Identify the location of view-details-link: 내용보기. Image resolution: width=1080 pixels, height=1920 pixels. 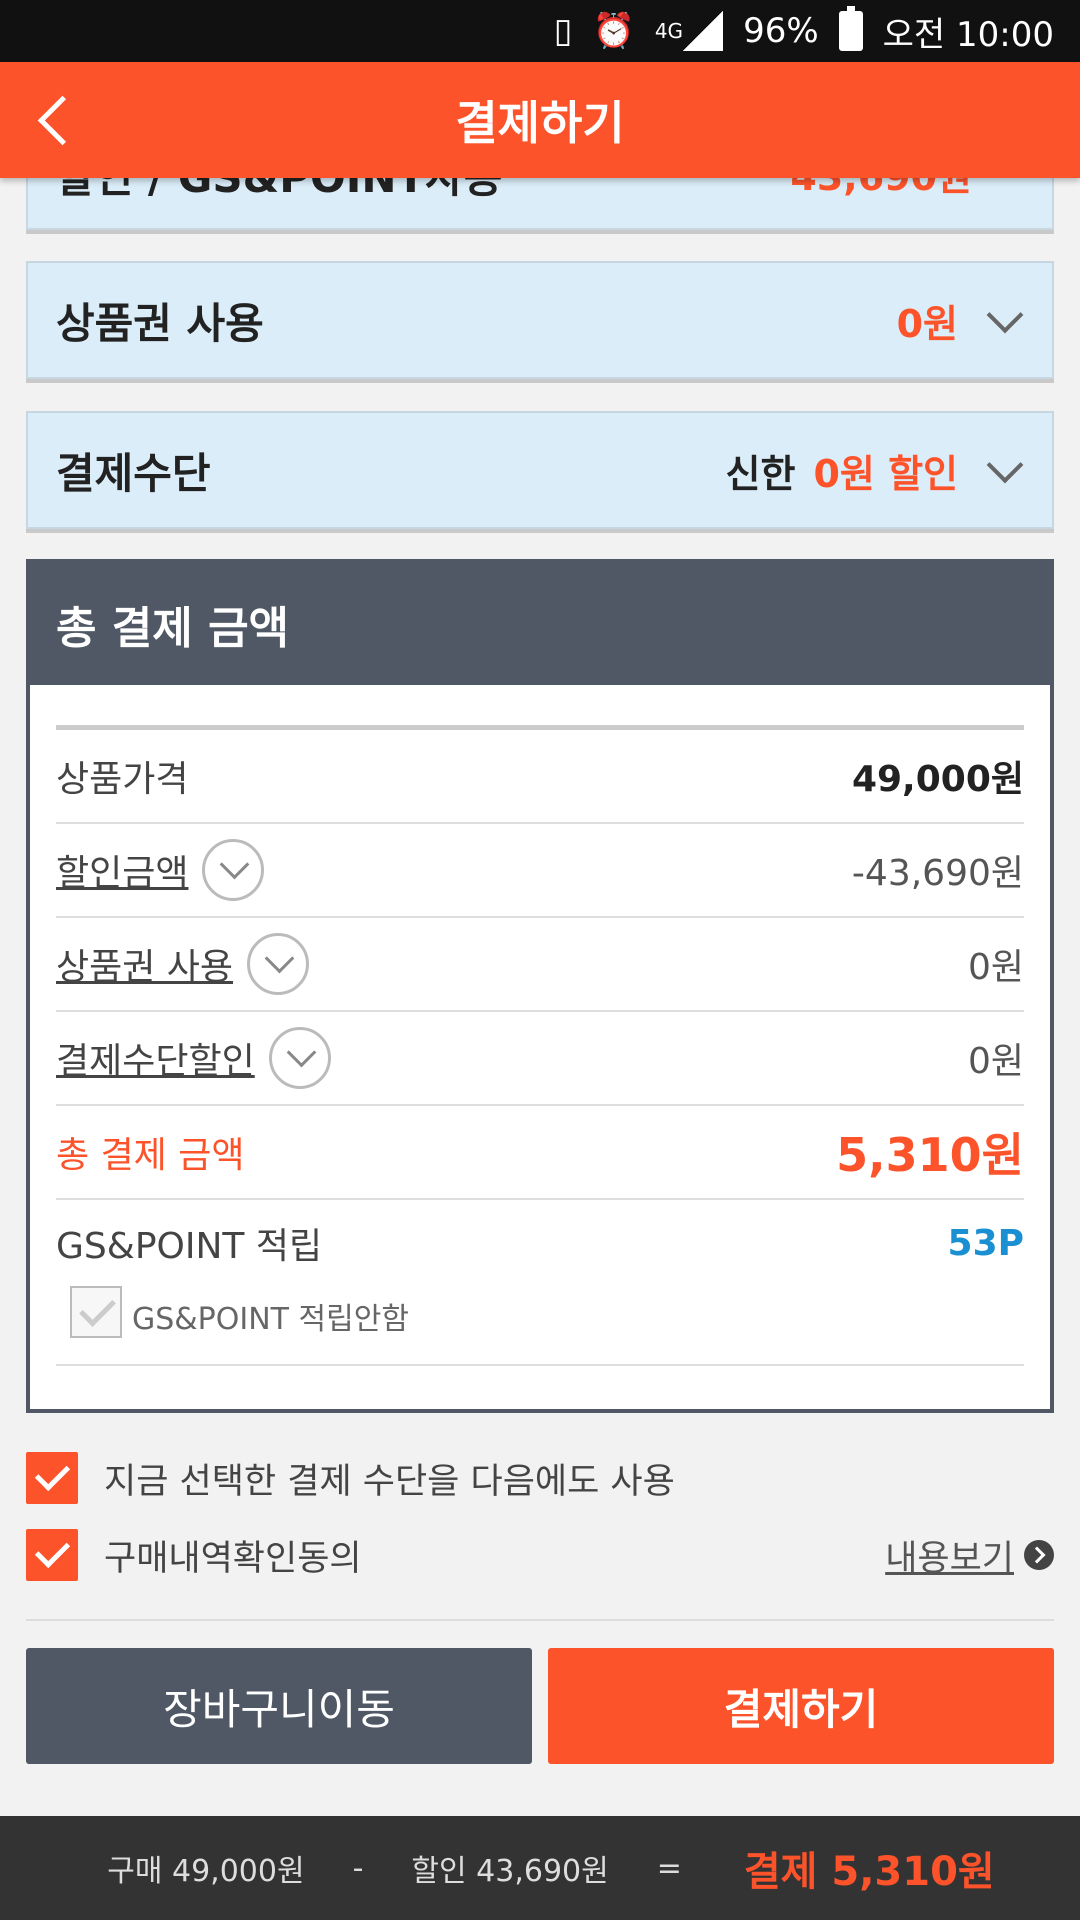
(969, 1555).